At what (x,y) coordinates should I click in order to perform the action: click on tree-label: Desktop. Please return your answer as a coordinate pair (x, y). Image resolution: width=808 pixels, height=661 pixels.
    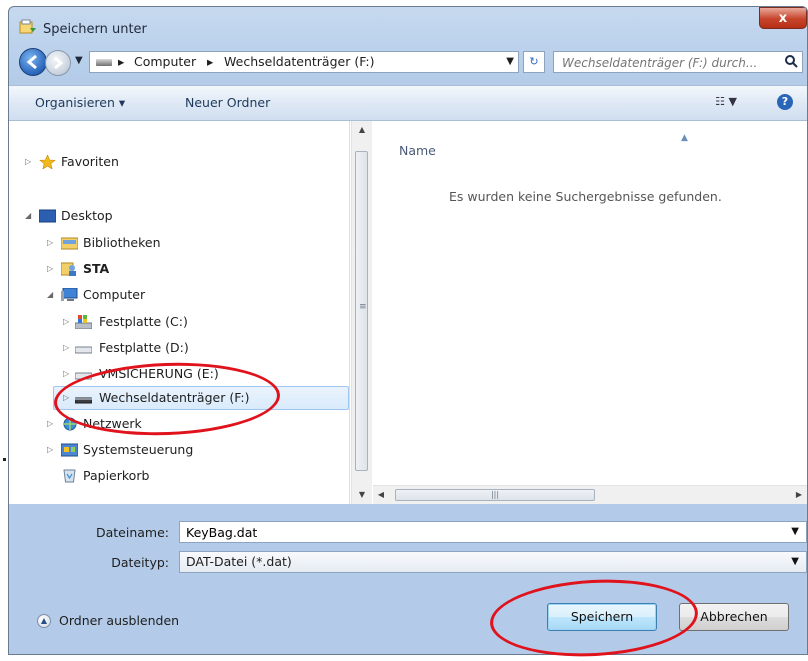
    Looking at the image, I should click on (87, 215).